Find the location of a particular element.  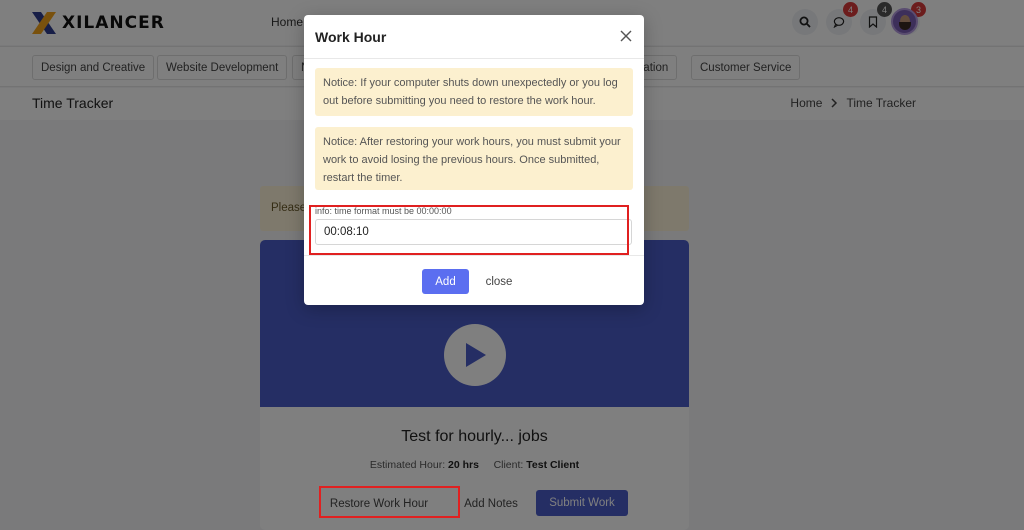

highlight-time-field is located at coordinates (469, 230).